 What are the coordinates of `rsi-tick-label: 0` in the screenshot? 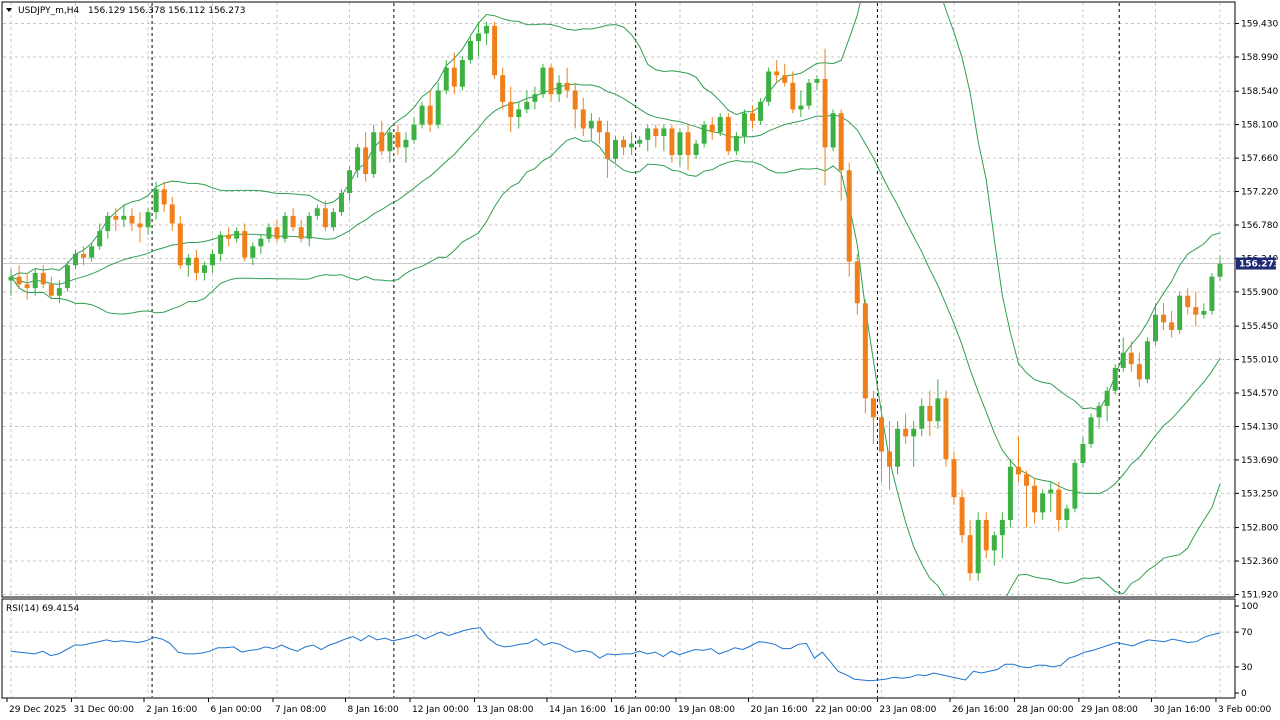 It's located at (1244, 694).